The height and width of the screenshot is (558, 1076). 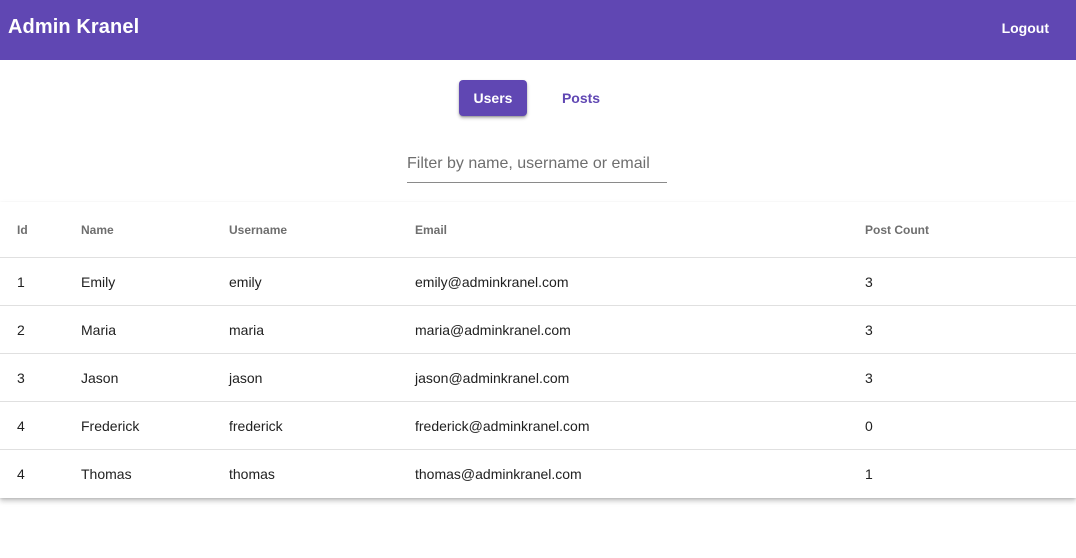 What do you see at coordinates (155, 329) in the screenshot?
I see `cell-name: Maria` at bounding box center [155, 329].